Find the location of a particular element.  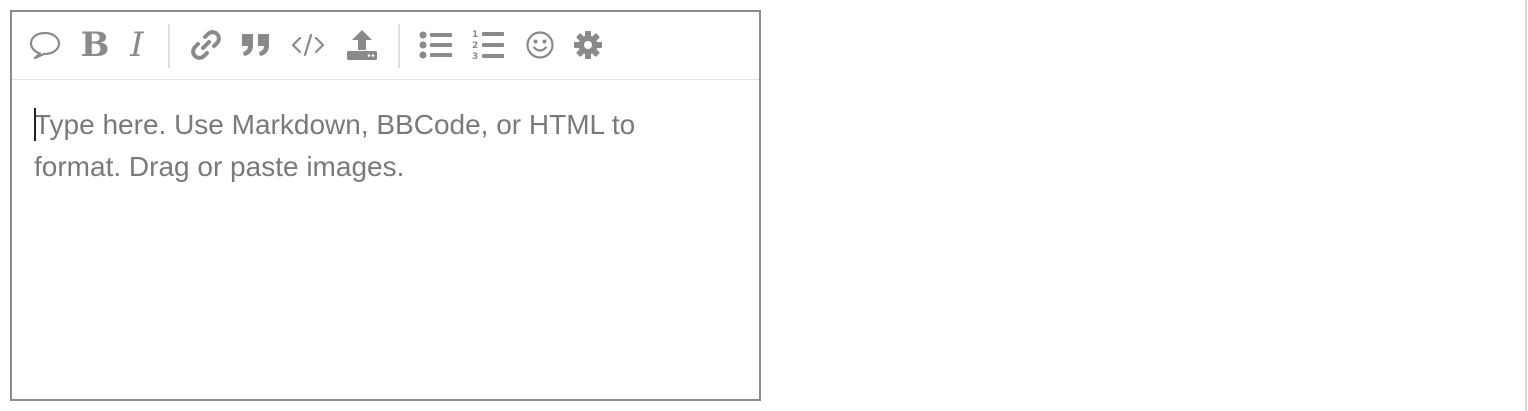

editor-toolbar: B I 1 2 3 is located at coordinates (385, 46).